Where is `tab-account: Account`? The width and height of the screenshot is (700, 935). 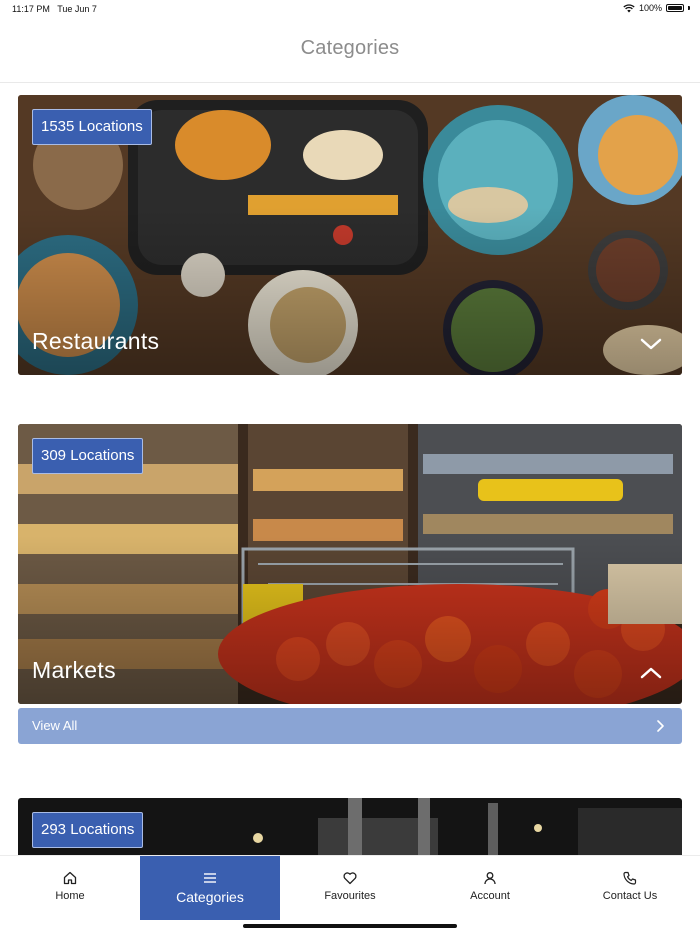
tab-account: Account is located at coordinates (490, 888).